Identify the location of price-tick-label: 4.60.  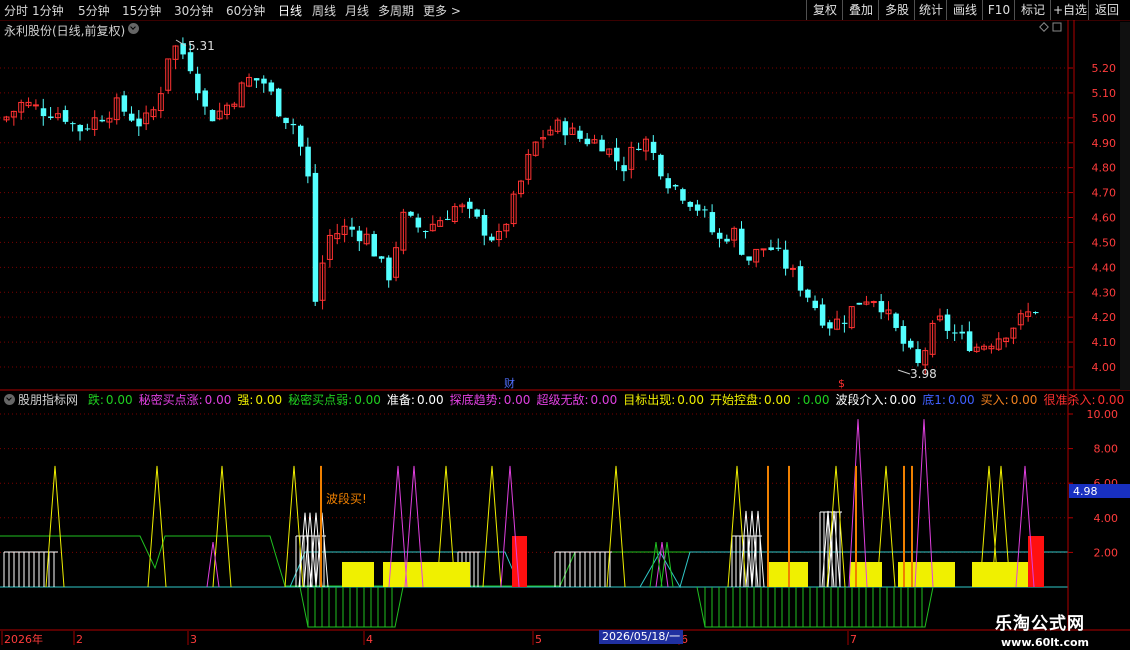
(1104, 218).